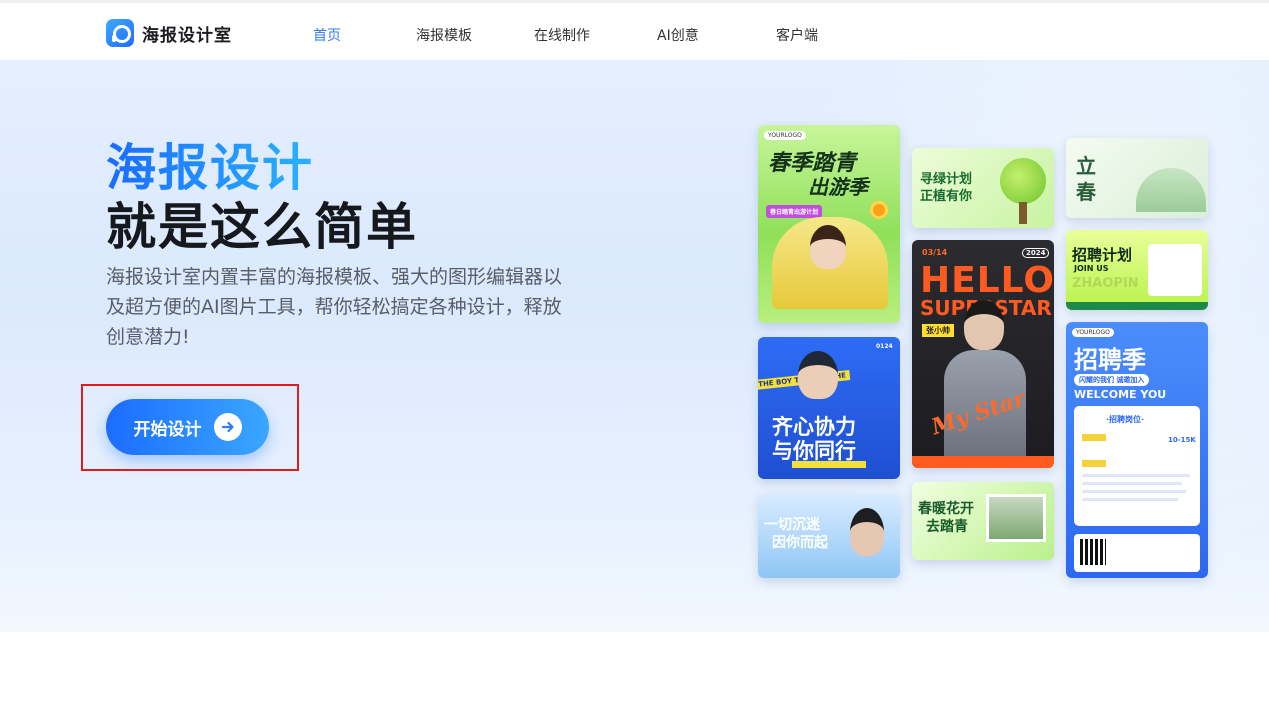 This screenshot has width=1269, height=703. I want to click on poster-info-card, so click(1175, 270).